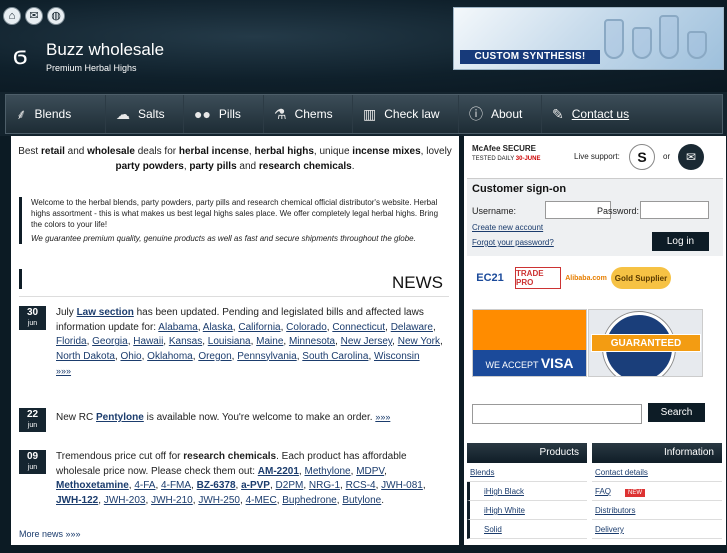 This screenshot has height=553, width=727. What do you see at coordinates (177, 327) in the screenshot?
I see `state-link: Alabama` at bounding box center [177, 327].